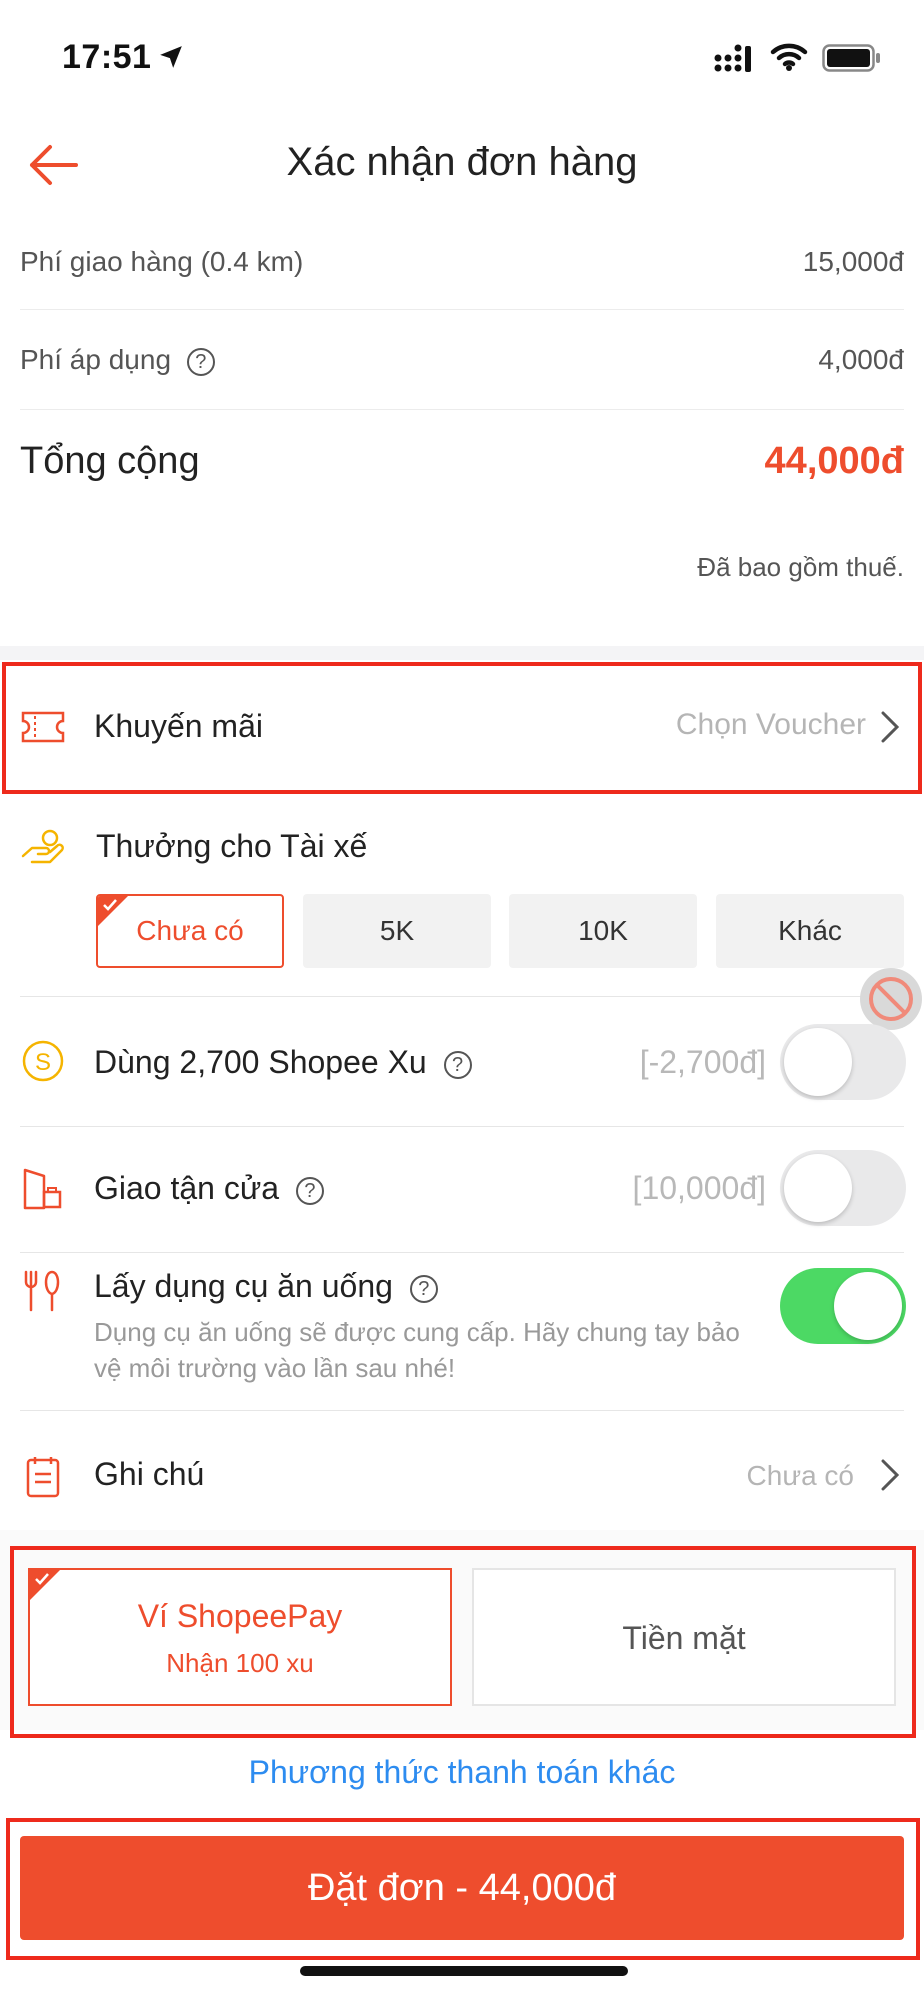 The width and height of the screenshot is (924, 1999). Describe the element at coordinates (462, 268) in the screenshot. I see `delivery-fee-row: Phí giao hàng (0.4 km) 15,000đ` at that location.